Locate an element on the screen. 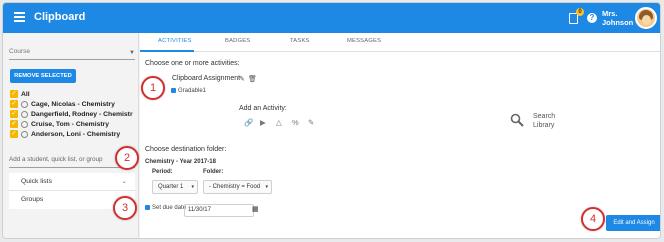  student-row-all: ✓ All is located at coordinates (71, 94).